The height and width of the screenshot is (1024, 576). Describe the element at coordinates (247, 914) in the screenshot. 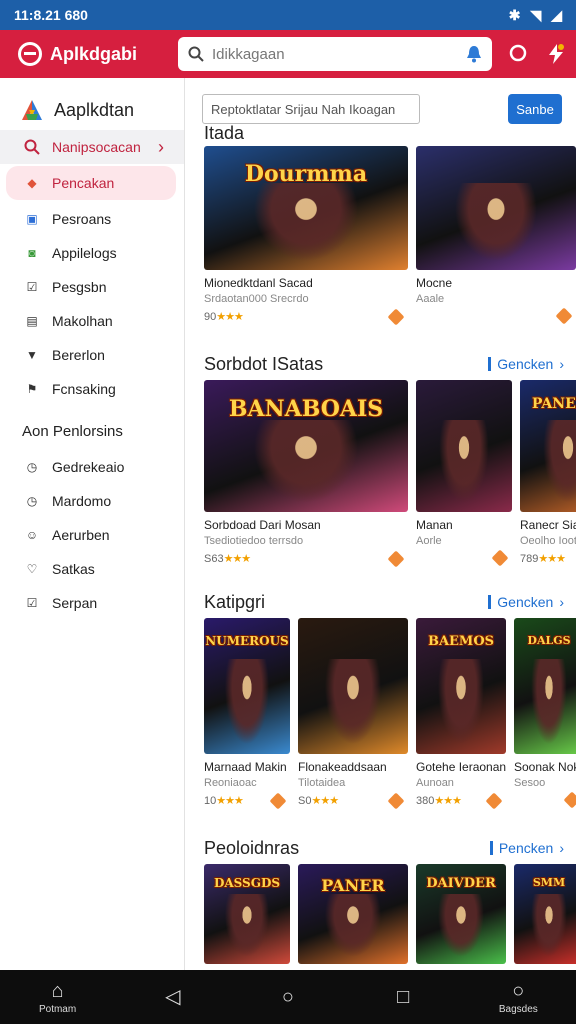

I see `game-card: DASSGDS` at that location.